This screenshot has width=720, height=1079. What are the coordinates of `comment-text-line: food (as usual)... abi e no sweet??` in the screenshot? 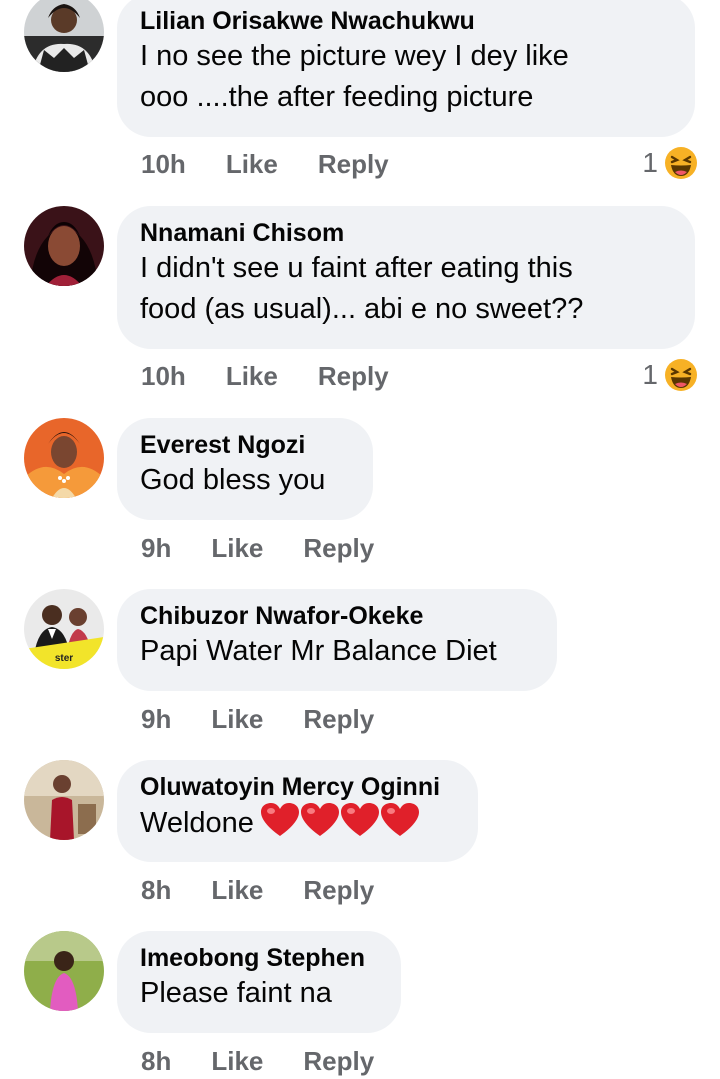 It's located at (362, 309).